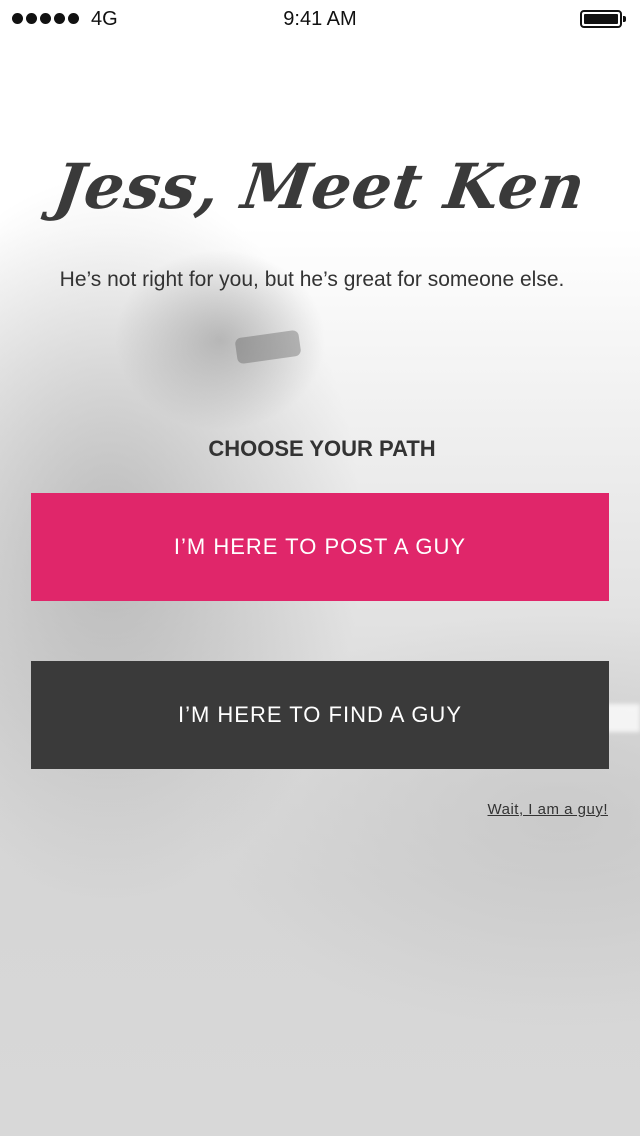 The image size is (640, 1136). I want to click on post-a-guy-button: I’M HERE TO POST A GUY, so click(320, 547).